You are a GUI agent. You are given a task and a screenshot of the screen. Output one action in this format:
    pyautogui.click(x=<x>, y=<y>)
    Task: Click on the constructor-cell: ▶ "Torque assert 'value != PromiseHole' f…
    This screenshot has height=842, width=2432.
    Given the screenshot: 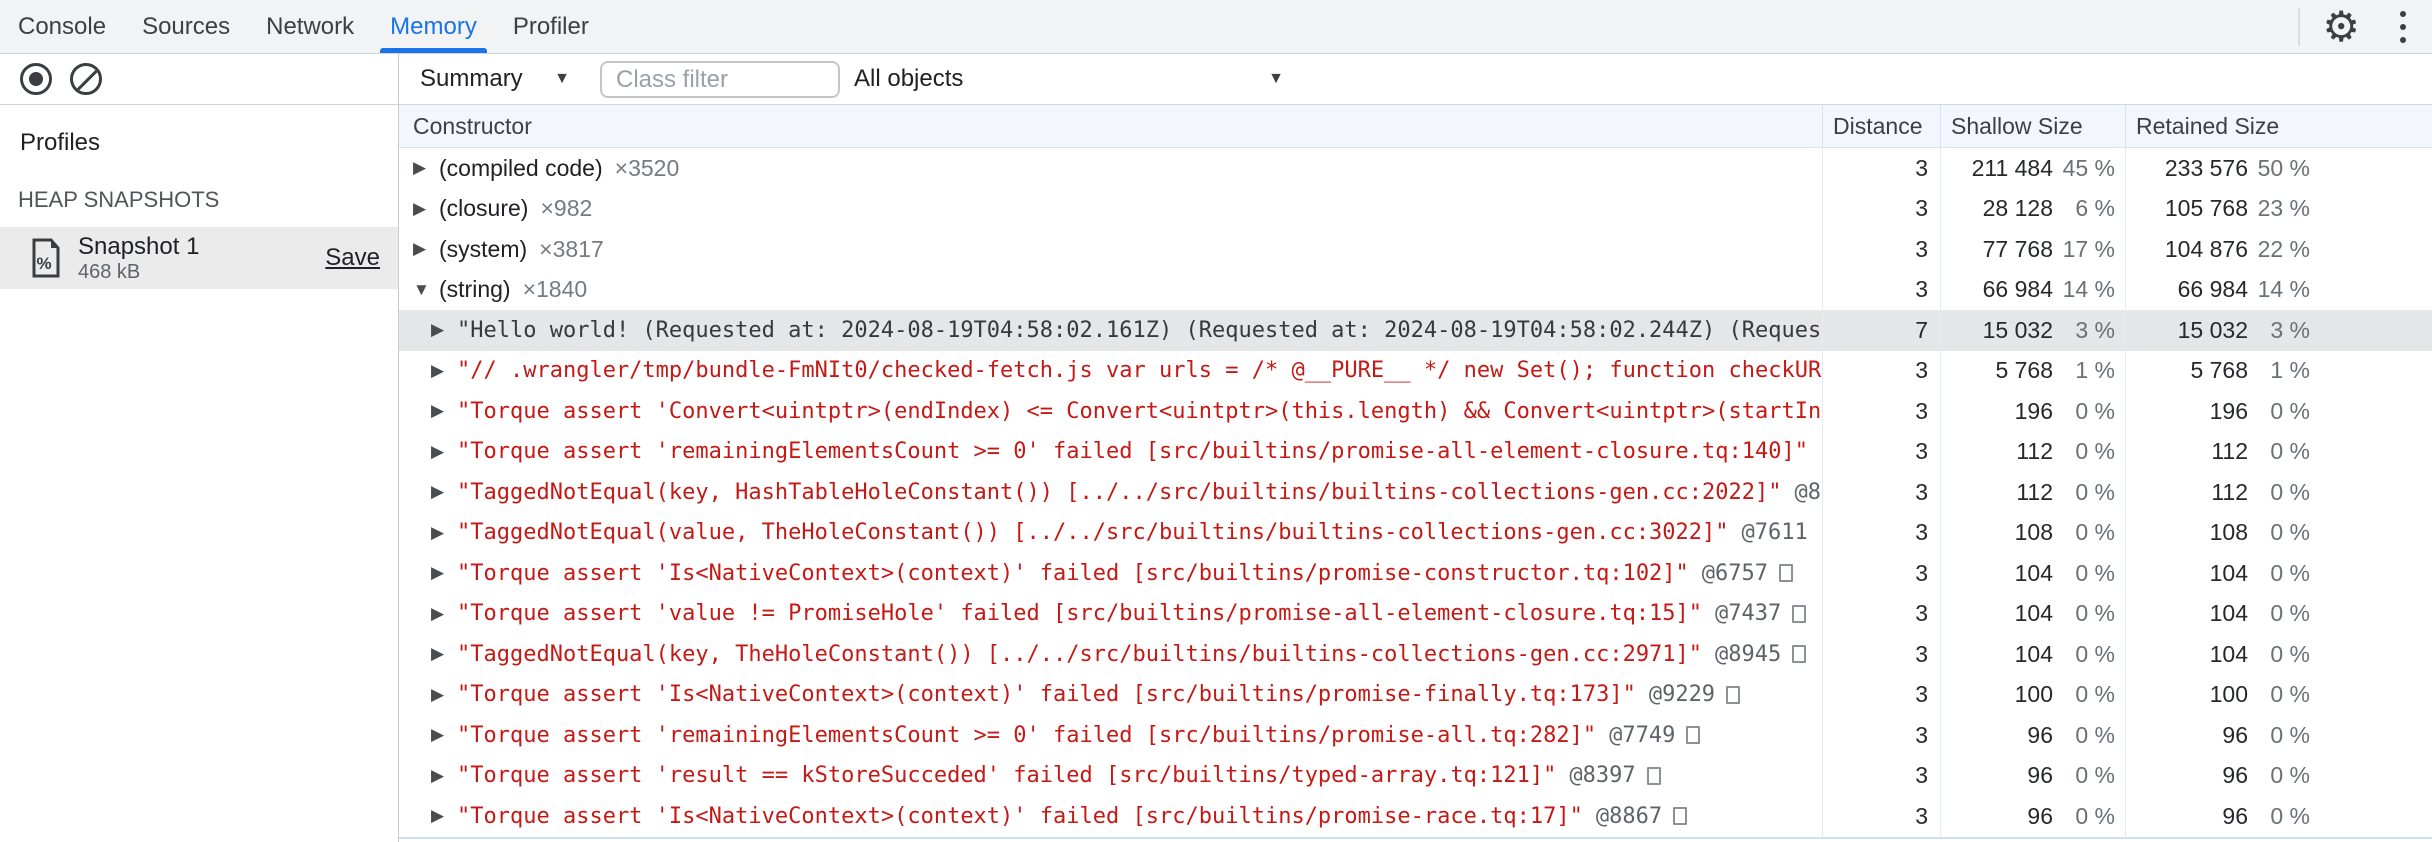 What is the action you would take?
    pyautogui.click(x=1110, y=614)
    